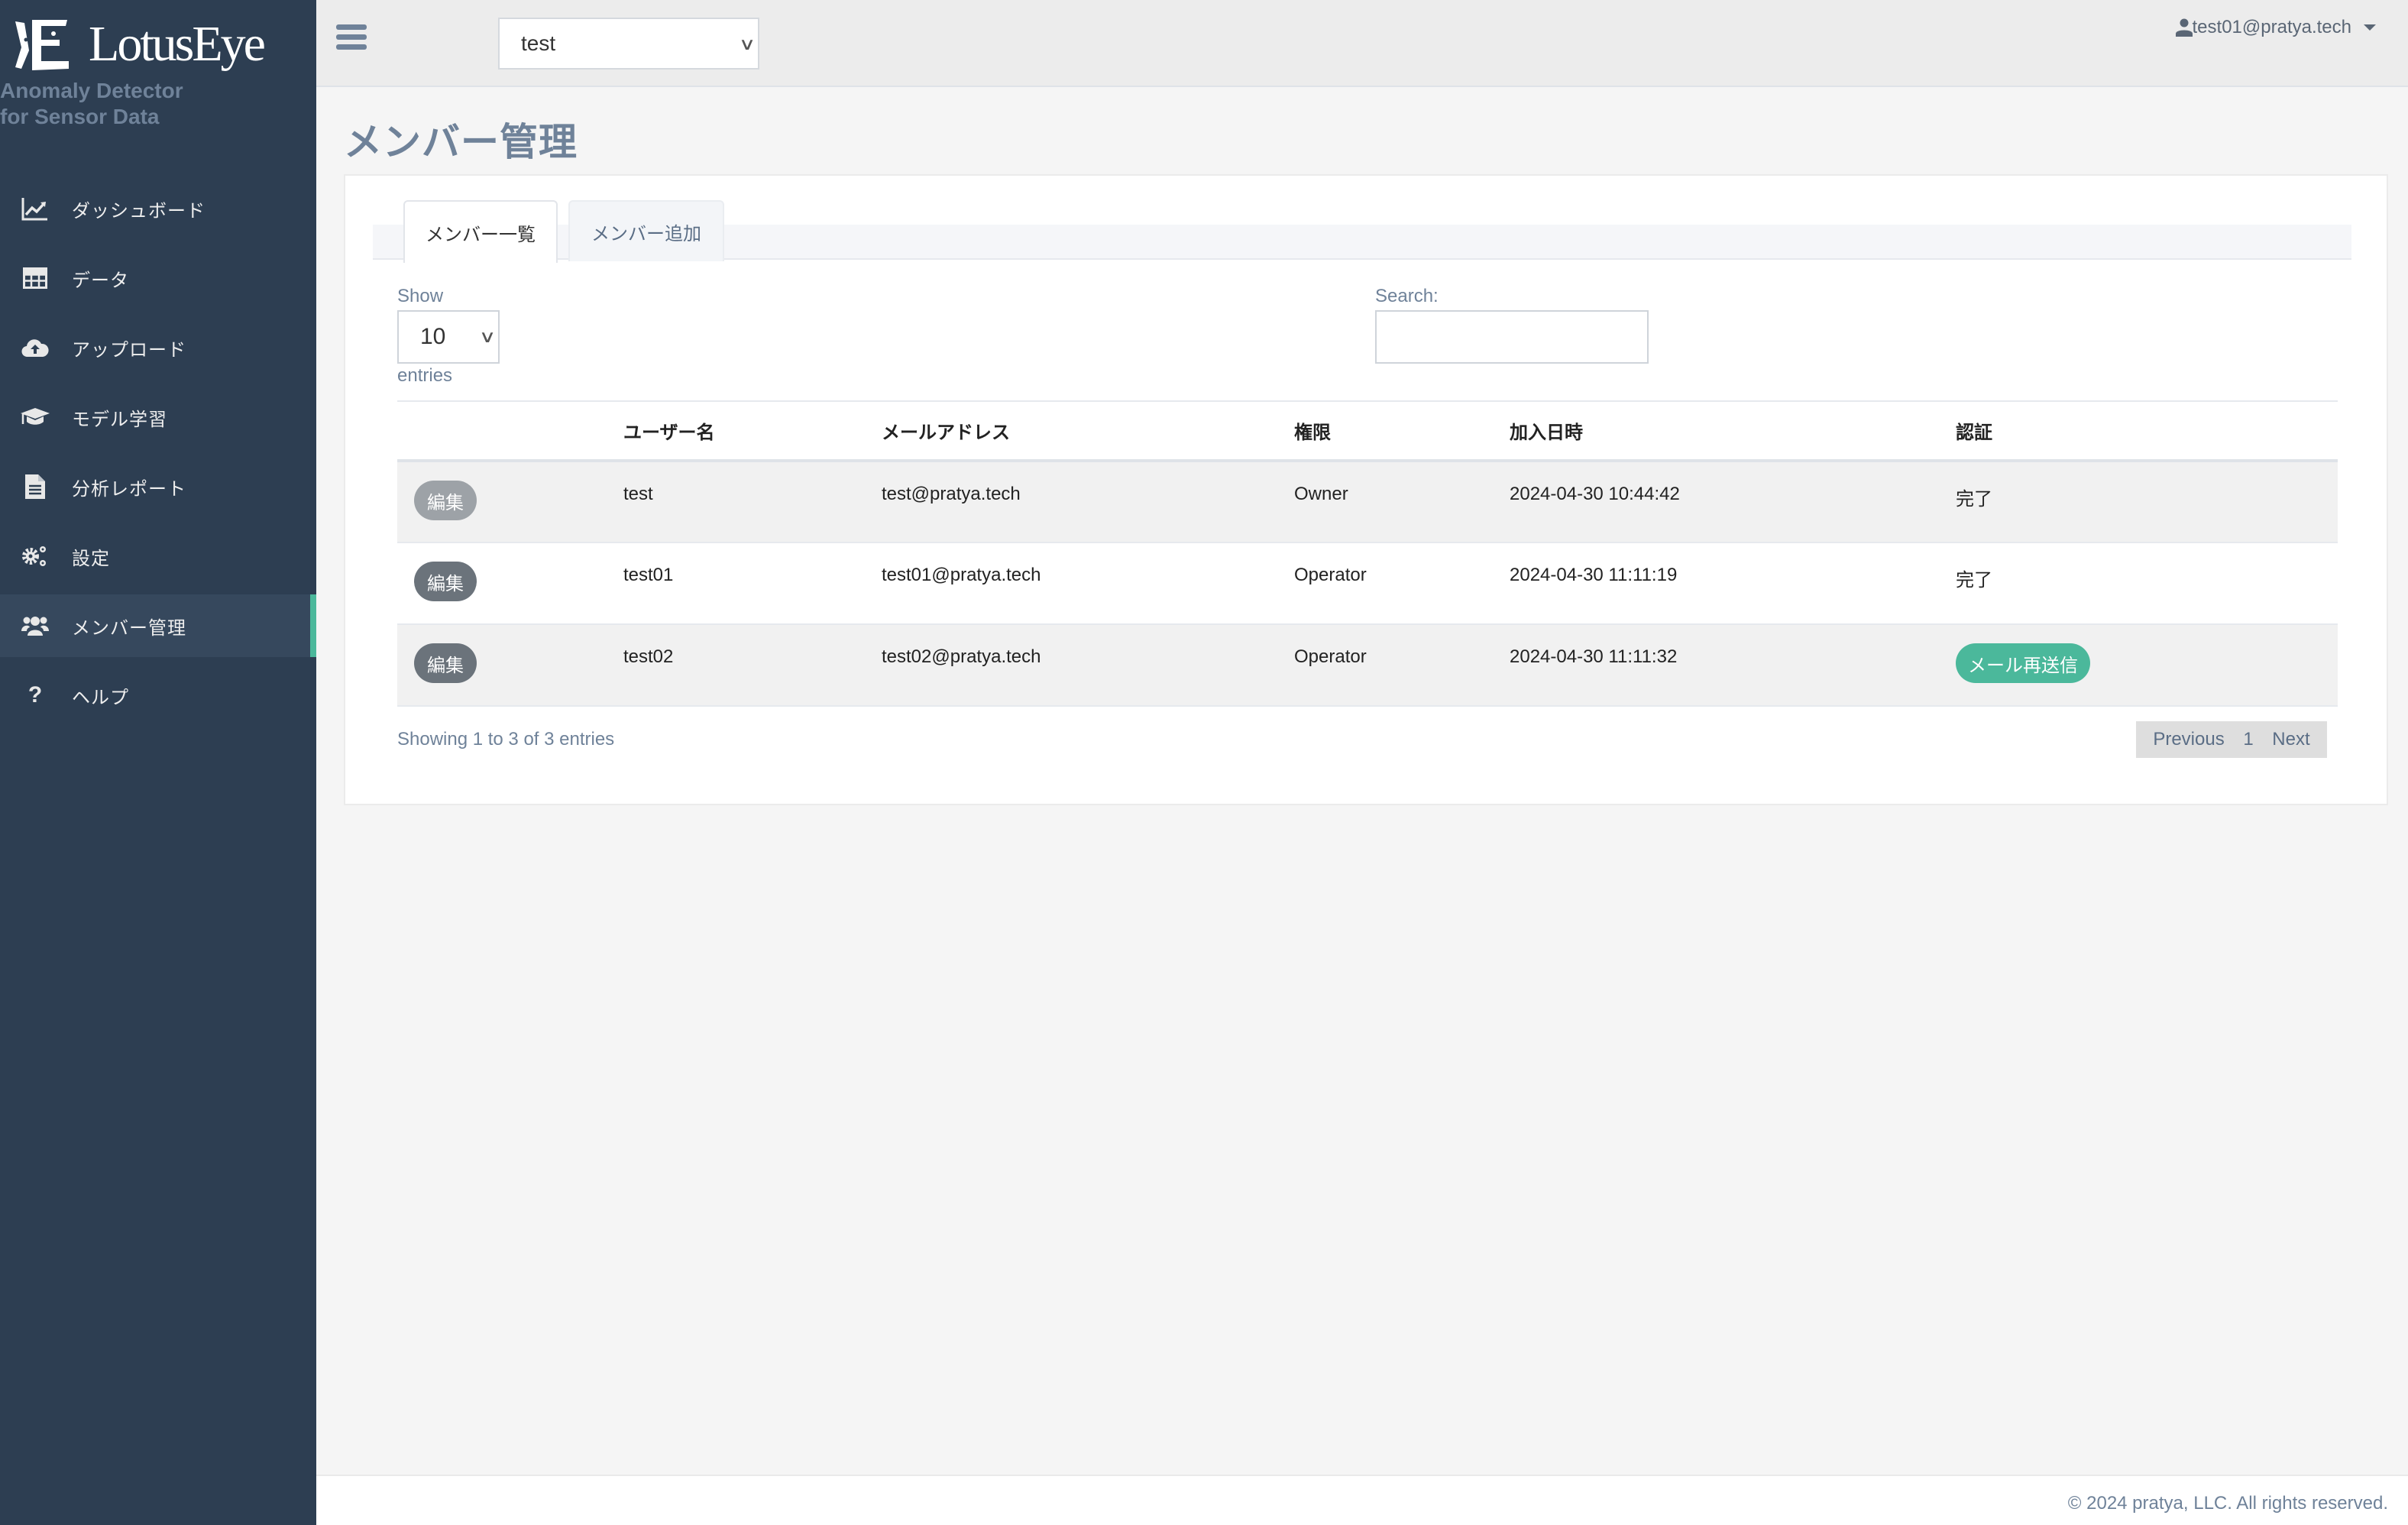 This screenshot has height=1525, width=2408. I want to click on logo: LotusEye, so click(140, 44).